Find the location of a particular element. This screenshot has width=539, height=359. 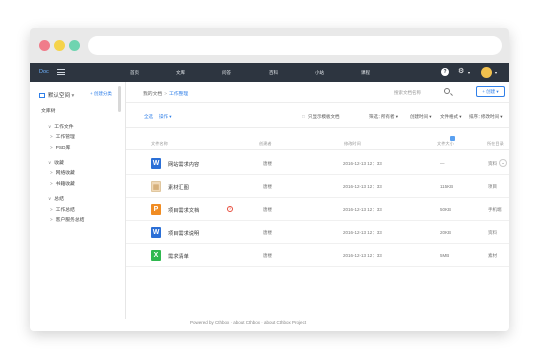

file-type-icon: P is located at coordinates (156, 209).